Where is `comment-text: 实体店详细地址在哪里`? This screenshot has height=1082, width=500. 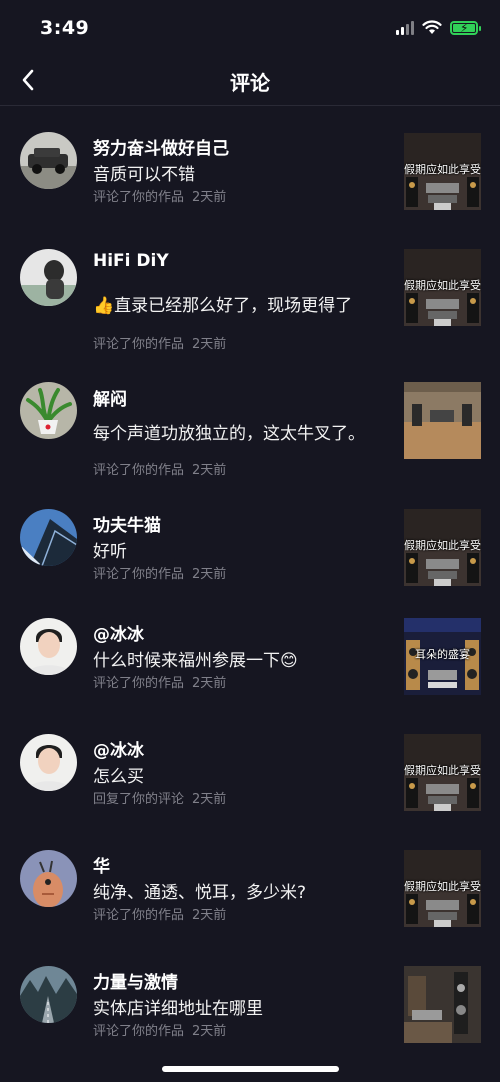 comment-text: 实体店详细地址在哪里 is located at coordinates (178, 1009).